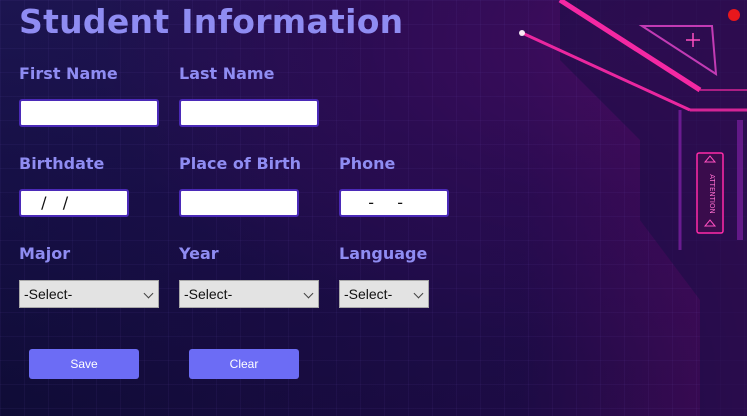  Describe the element at coordinates (48, 294) in the screenshot. I see `major-select-value: -Select-` at that location.